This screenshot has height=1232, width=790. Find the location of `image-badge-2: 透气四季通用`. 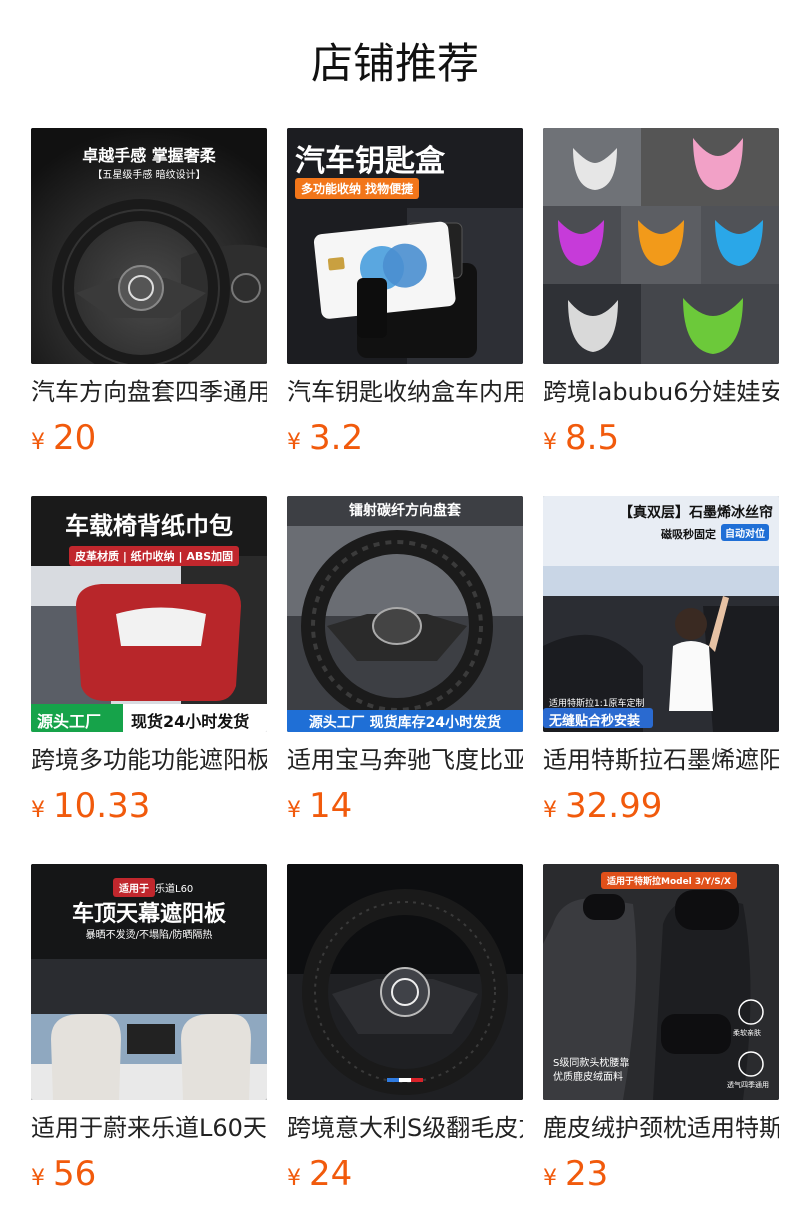

image-badge-2: 透气四季通用 is located at coordinates (748, 1085).